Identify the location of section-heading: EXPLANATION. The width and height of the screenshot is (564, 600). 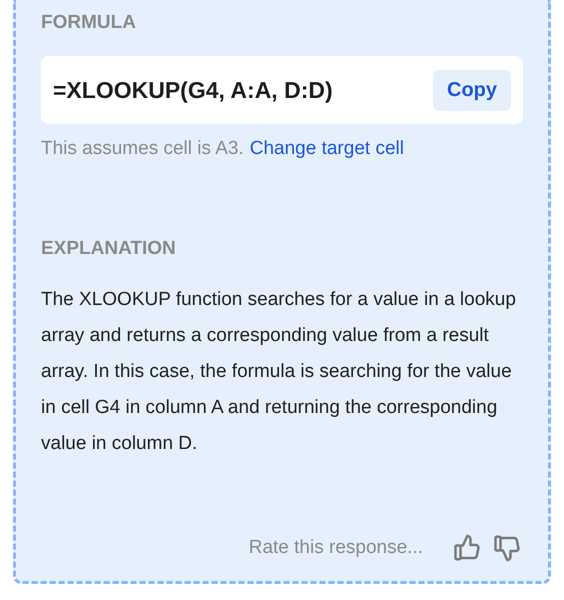
(109, 249).